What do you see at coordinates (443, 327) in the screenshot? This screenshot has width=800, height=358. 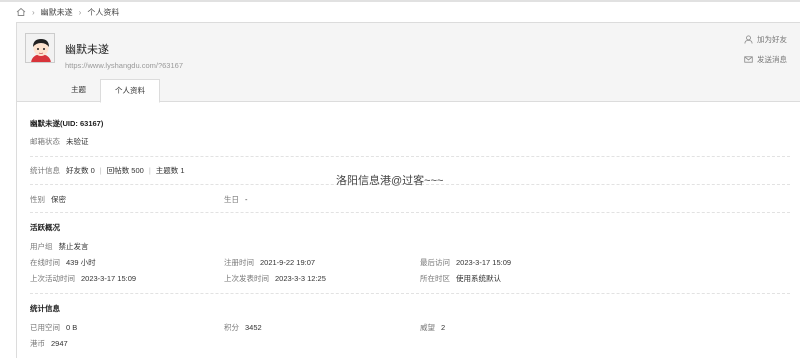 I see `prestige-value: 2` at bounding box center [443, 327].